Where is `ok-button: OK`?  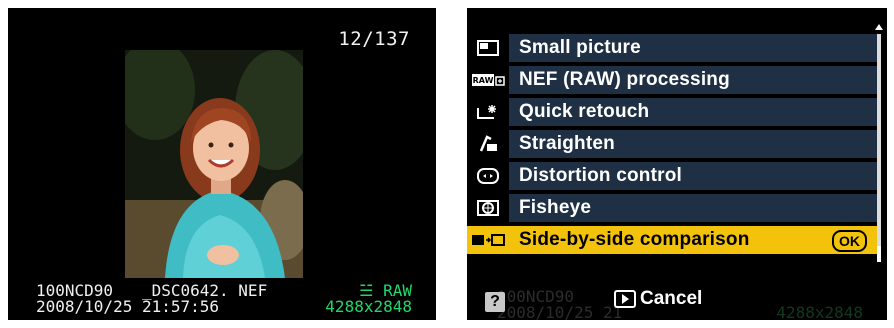
ok-button: OK is located at coordinates (849, 241).